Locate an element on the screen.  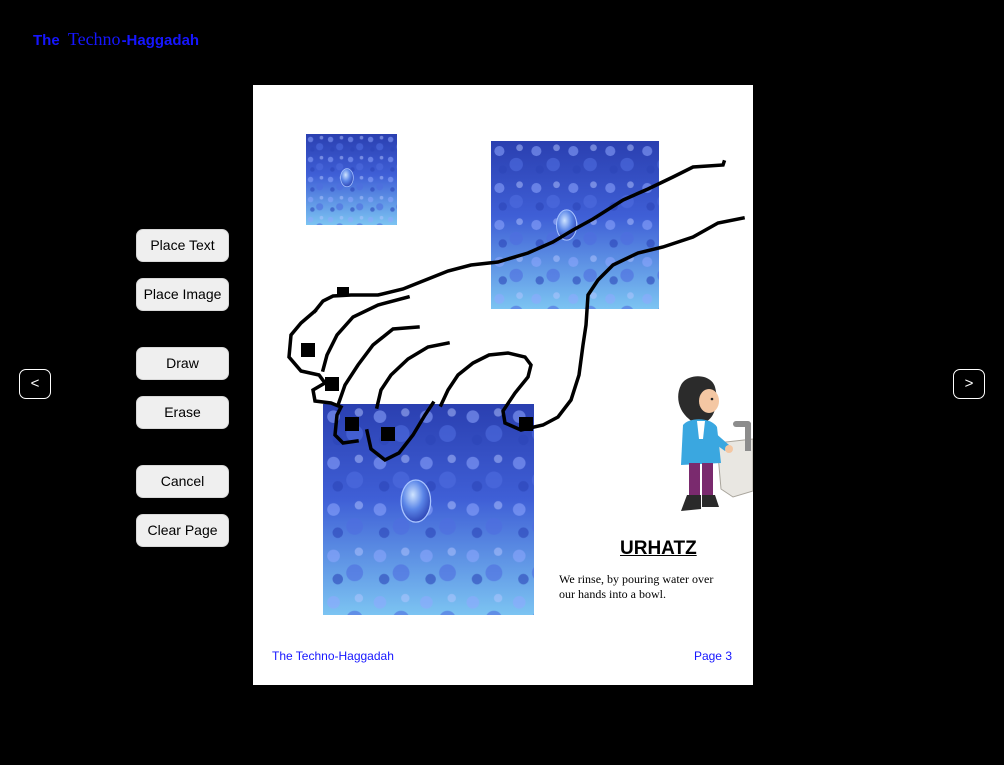
cancel-button: Cancel is located at coordinates (182, 481).